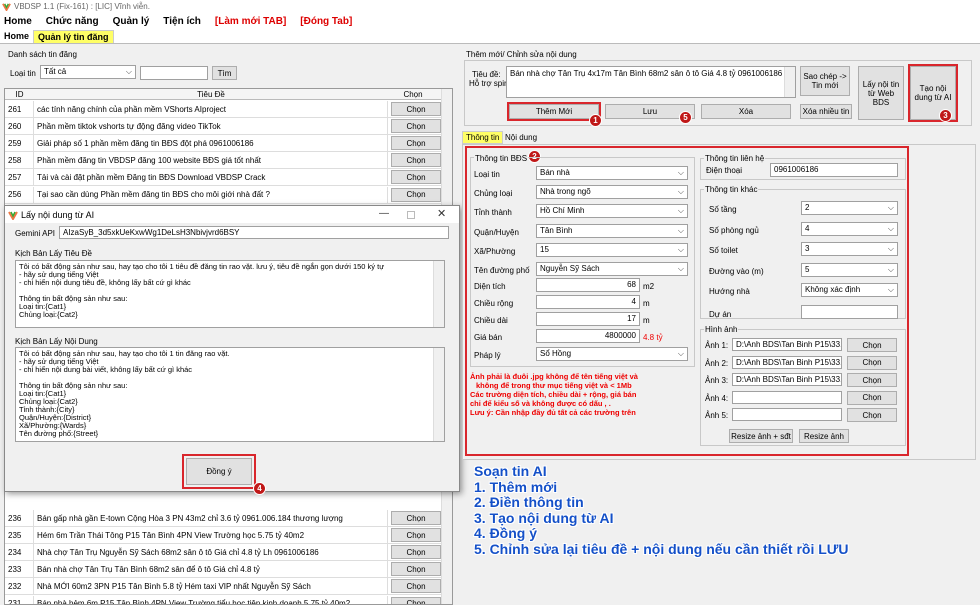 Image resolution: width=980 pixels, height=605 pixels. I want to click on row-id: 258, so click(19, 160).